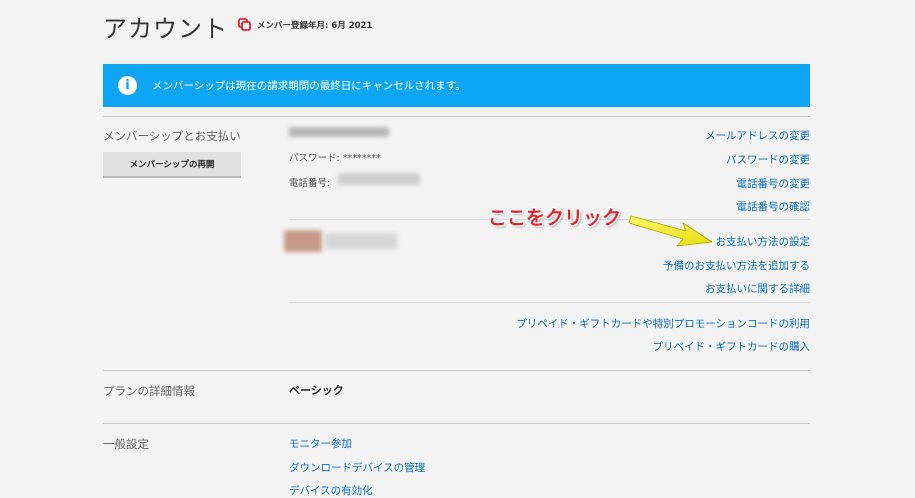 The height and width of the screenshot is (498, 915). What do you see at coordinates (172, 136) in the screenshot?
I see `membership-section-title: メンバーシップとお支払い` at bounding box center [172, 136].